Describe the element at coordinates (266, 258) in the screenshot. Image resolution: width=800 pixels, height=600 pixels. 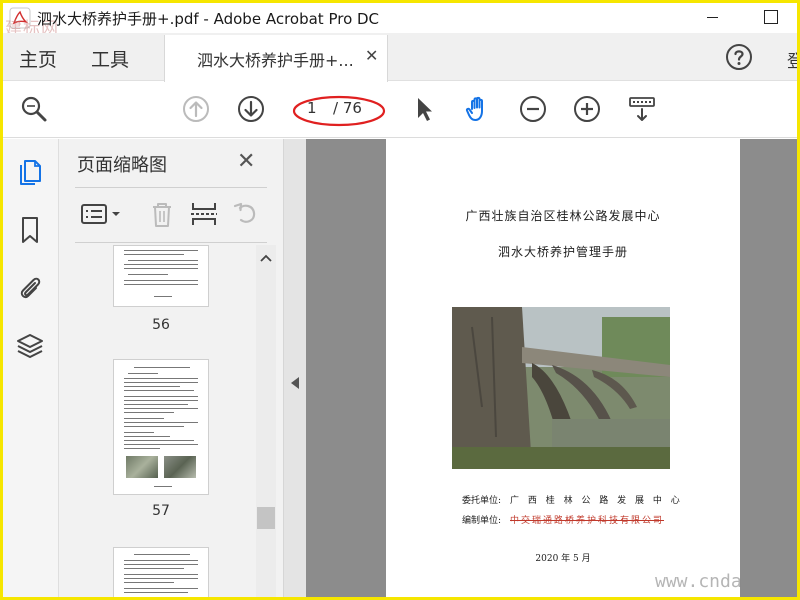
I see `chevron-up-icon` at that location.